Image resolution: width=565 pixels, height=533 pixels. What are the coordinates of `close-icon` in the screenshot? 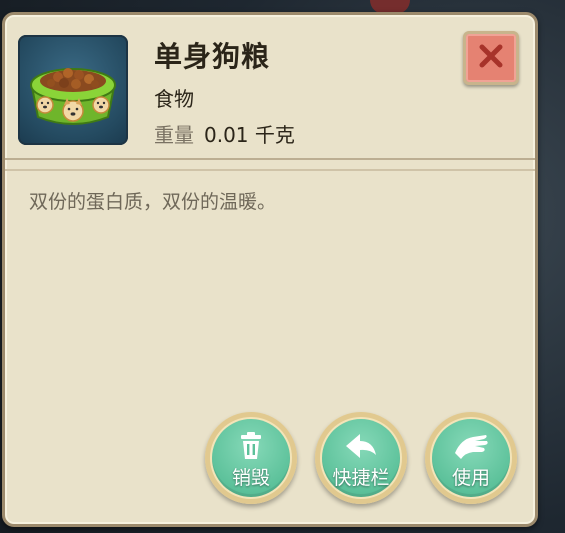 It's located at (491, 58).